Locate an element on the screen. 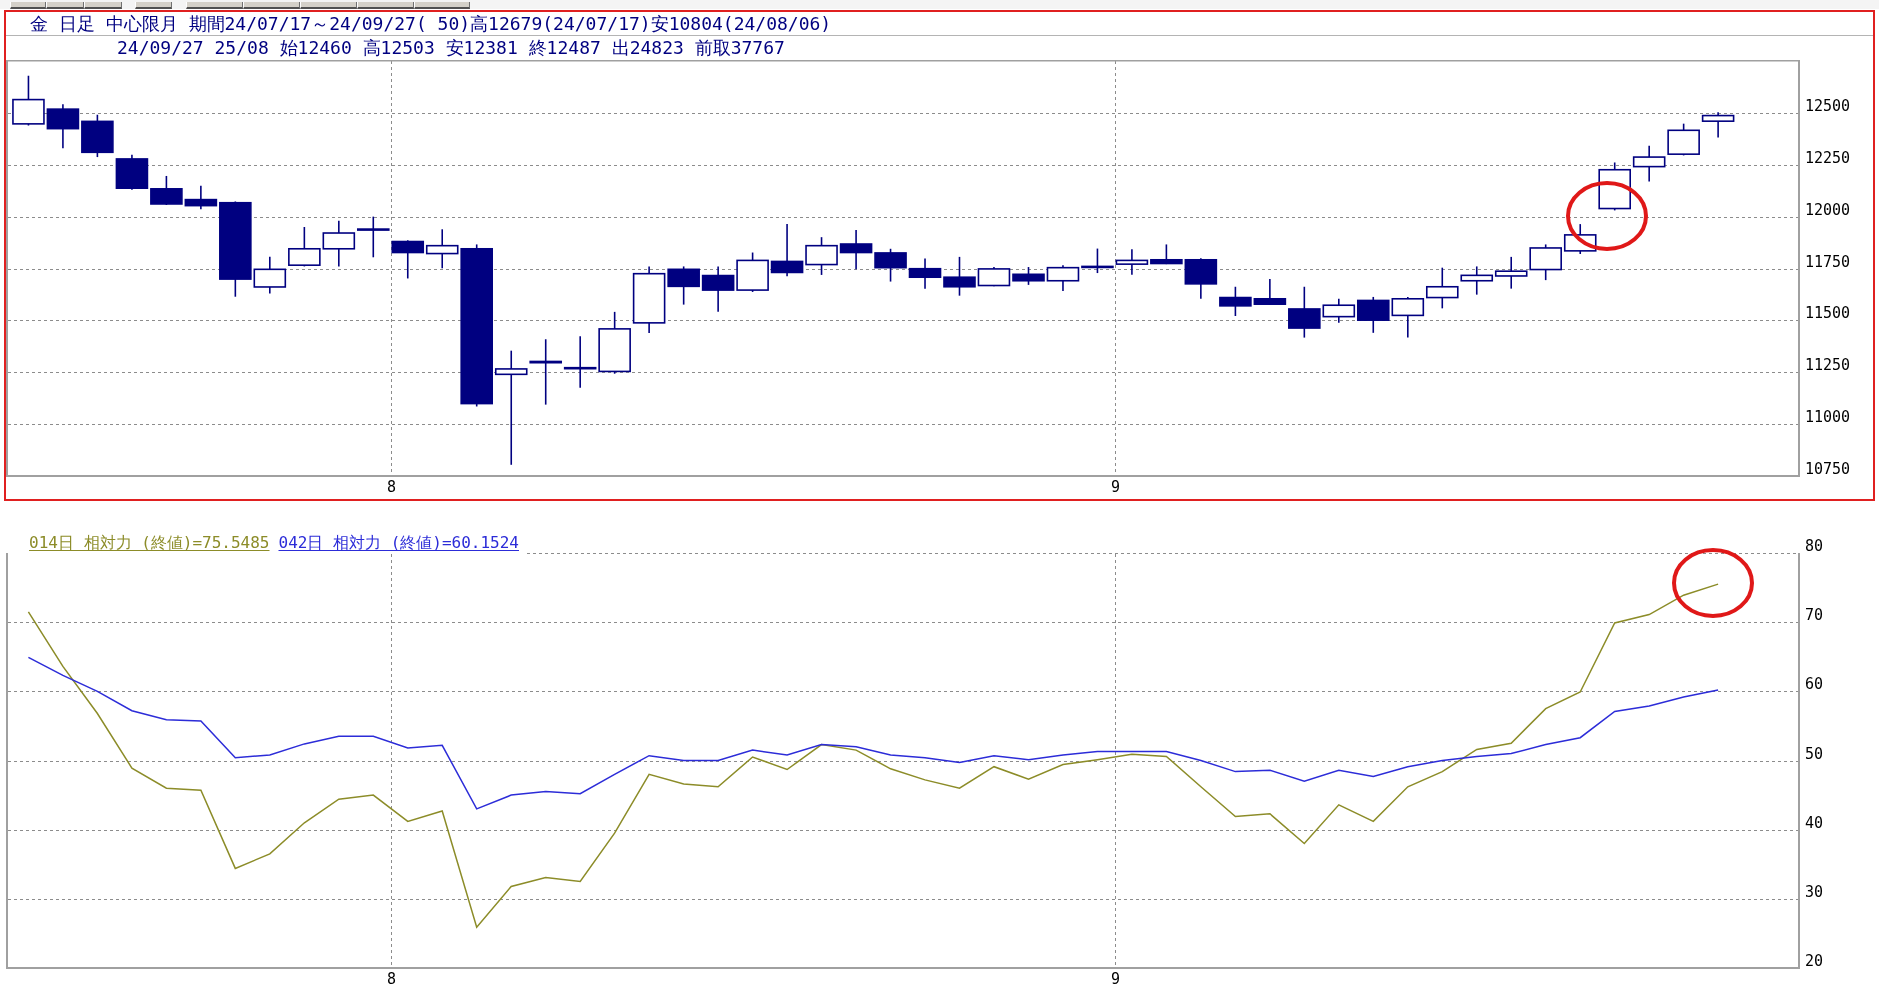 This screenshot has width=1879, height=1000. axis-label: 11250 is located at coordinates (1828, 365).